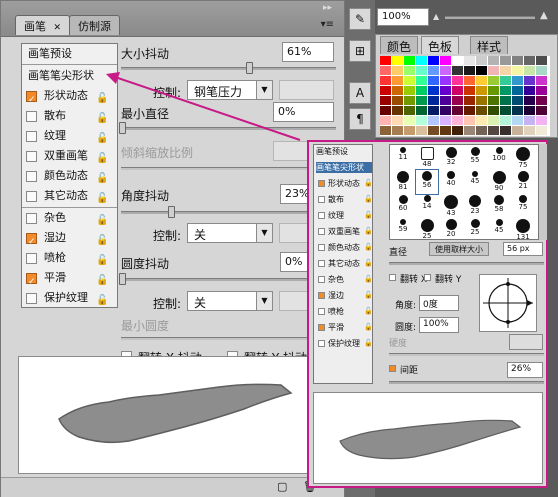 This screenshot has width=558, height=497. What do you see at coordinates (69, 240) in the screenshot?
I see `list-item-wet-edges: 湿边 🔓` at bounding box center [69, 240].